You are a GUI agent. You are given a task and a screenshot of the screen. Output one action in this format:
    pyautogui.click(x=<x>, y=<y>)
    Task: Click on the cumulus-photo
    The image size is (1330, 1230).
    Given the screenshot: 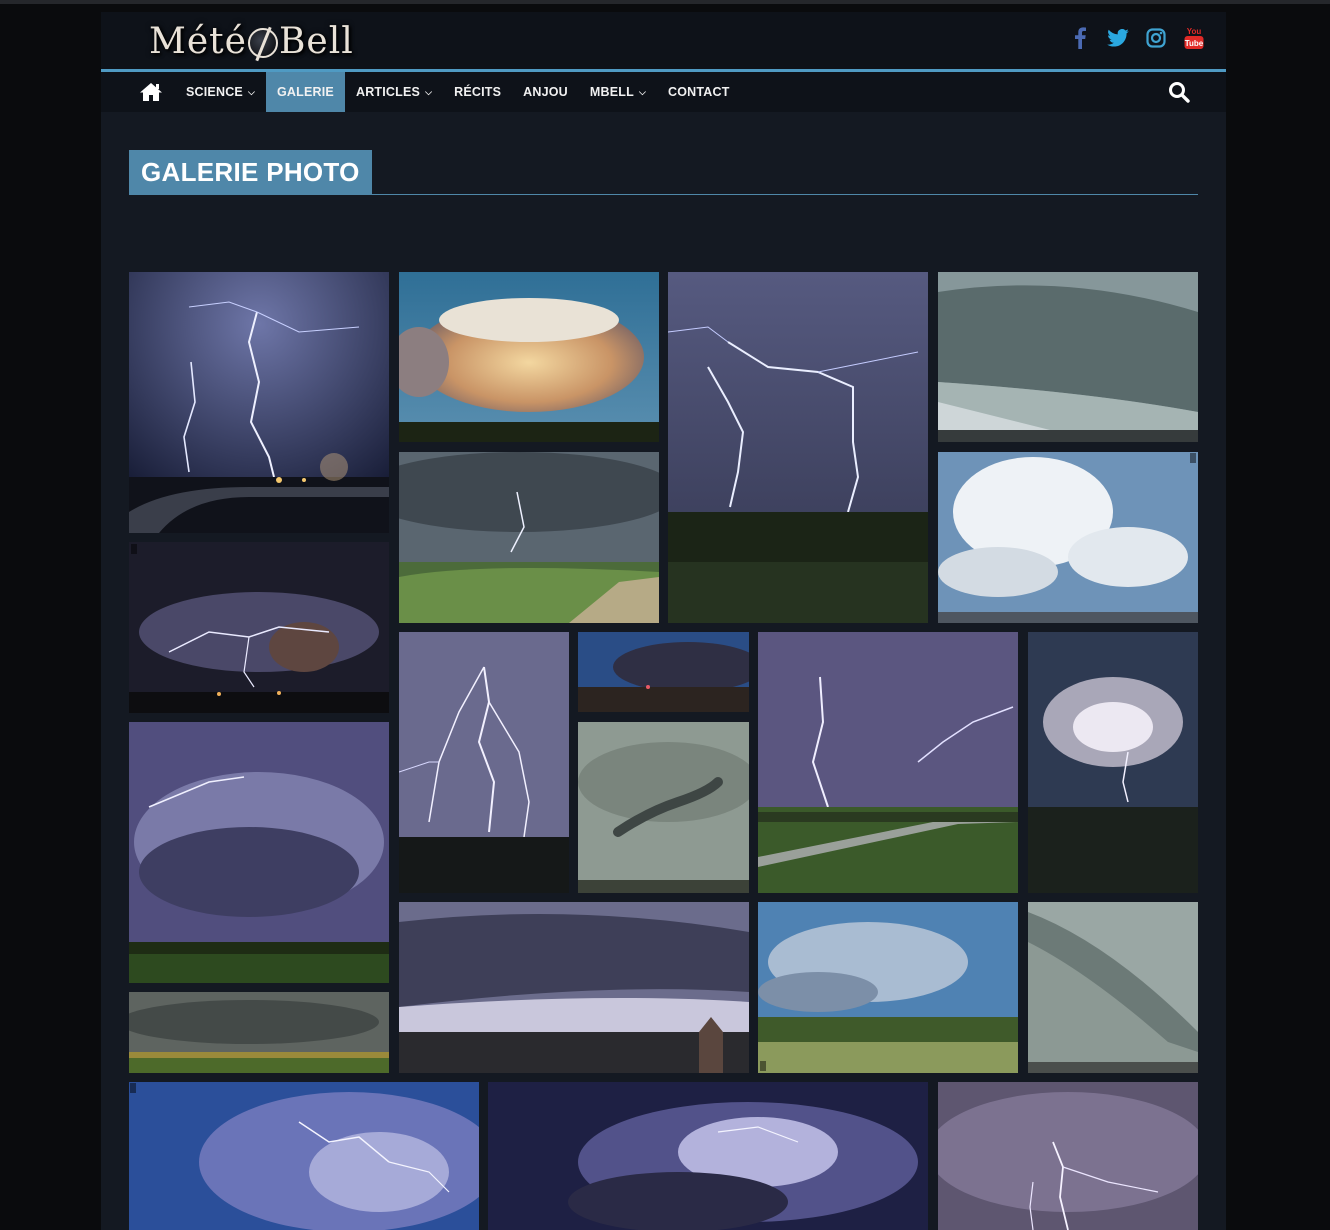 What is the action you would take?
    pyautogui.click(x=888, y=987)
    